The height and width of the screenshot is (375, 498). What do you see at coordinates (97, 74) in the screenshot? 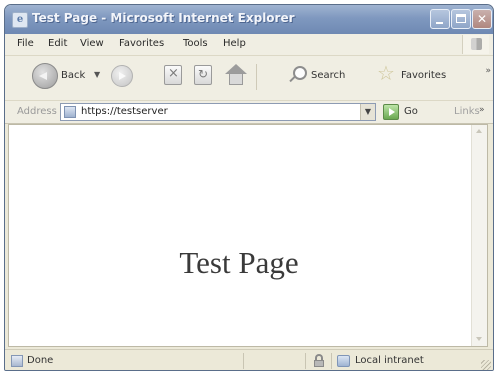
I see `back-dropdown-icon: ▼` at bounding box center [97, 74].